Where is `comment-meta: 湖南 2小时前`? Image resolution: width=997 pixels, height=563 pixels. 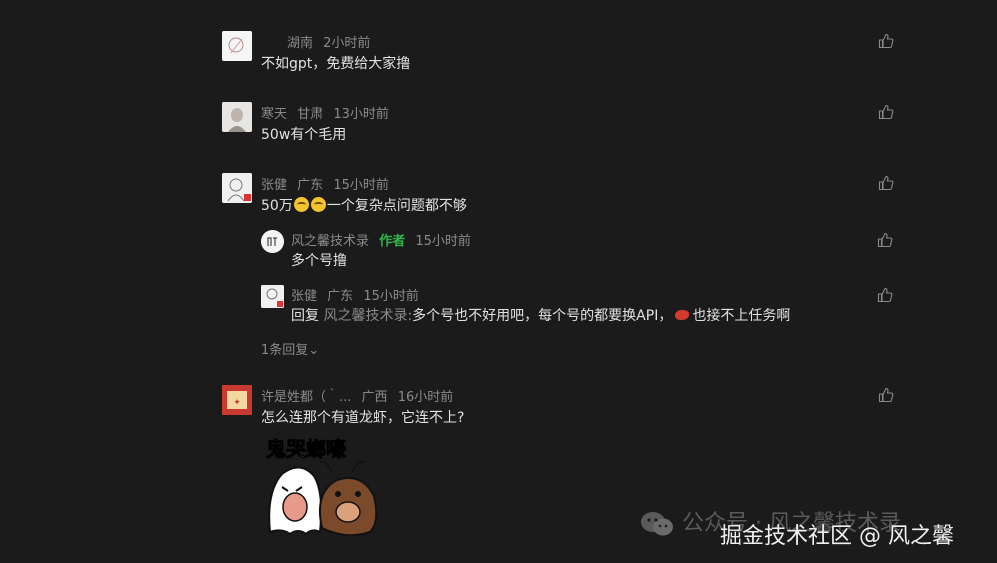 comment-meta: 湖南 2小时前 is located at coordinates (318, 41).